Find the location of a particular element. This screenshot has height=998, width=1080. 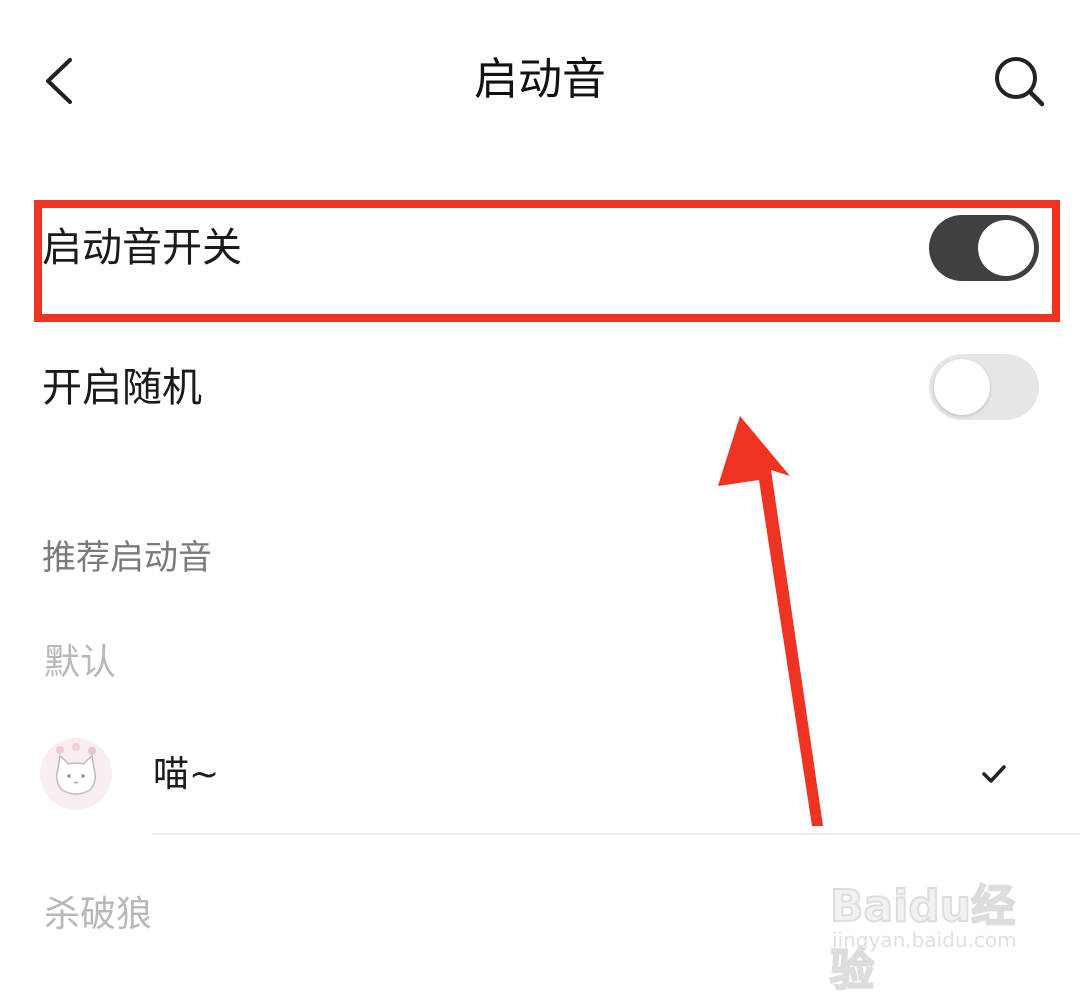

annotation-arrow is located at coordinates (770, 621).